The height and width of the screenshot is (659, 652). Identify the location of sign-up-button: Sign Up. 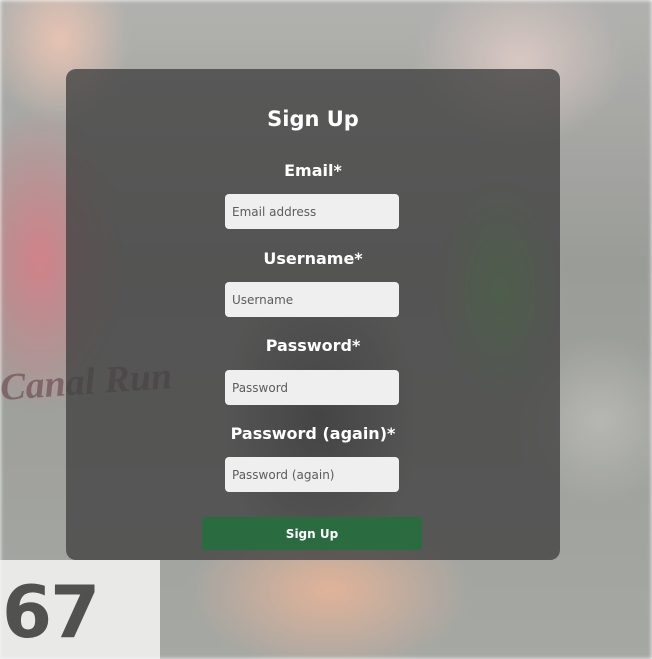
(312, 533).